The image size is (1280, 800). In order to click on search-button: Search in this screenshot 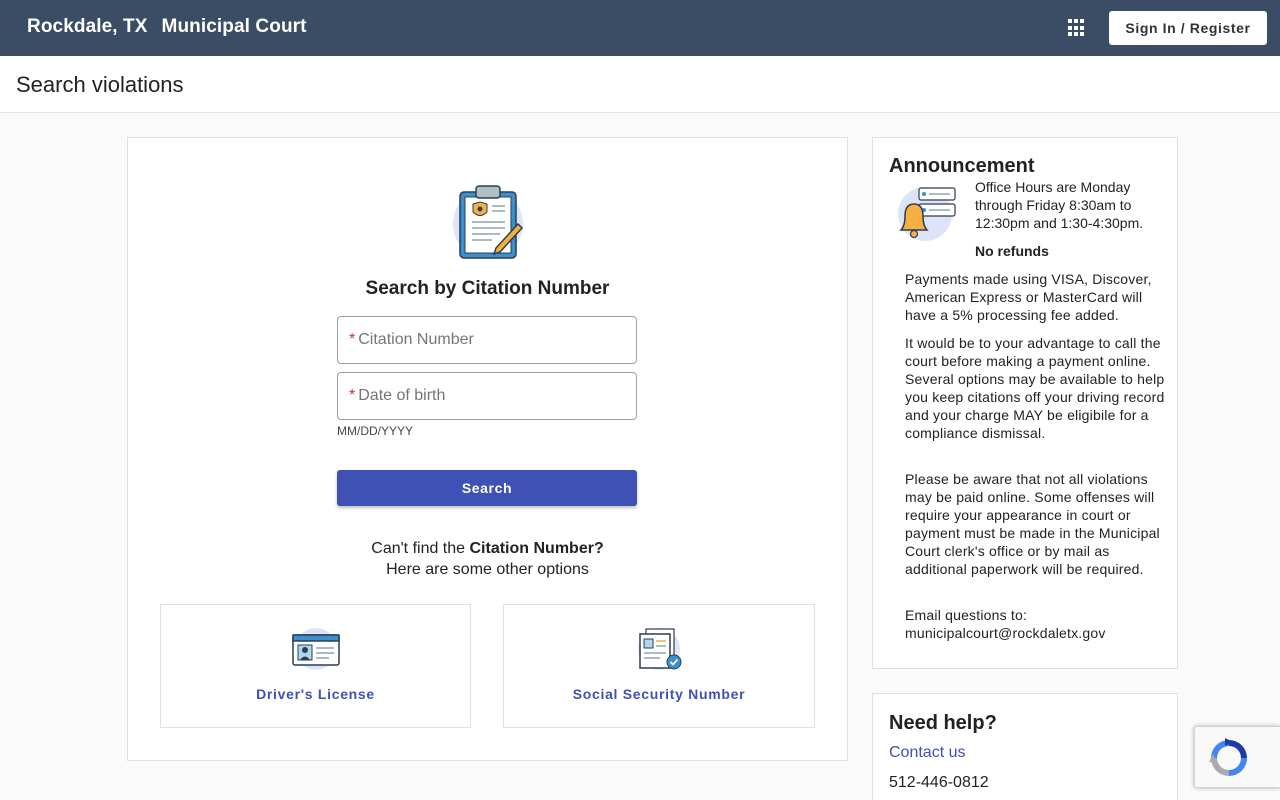, I will do `click(487, 488)`.